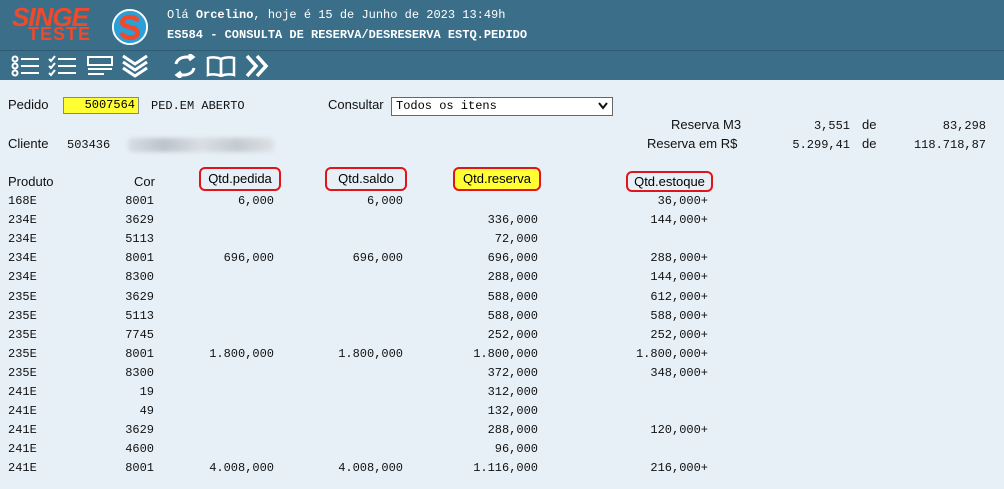 This screenshot has width=1004, height=489. I want to click on cliente-name-redacted, so click(201, 145).